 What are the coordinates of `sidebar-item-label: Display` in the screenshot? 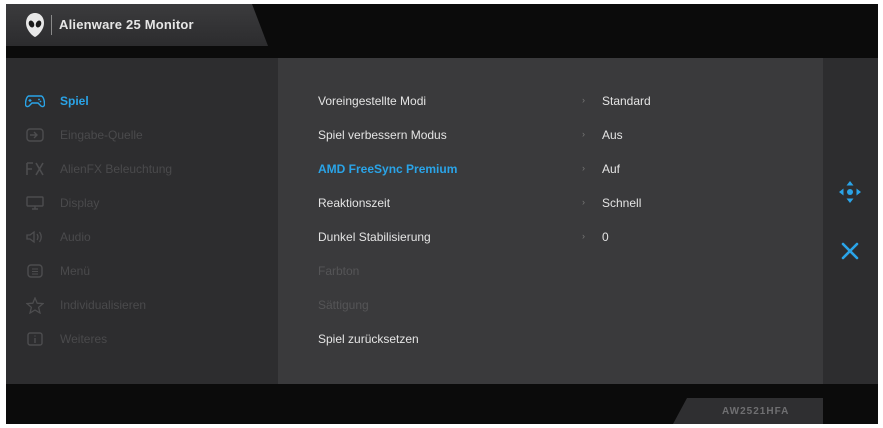 It's located at (80, 203).